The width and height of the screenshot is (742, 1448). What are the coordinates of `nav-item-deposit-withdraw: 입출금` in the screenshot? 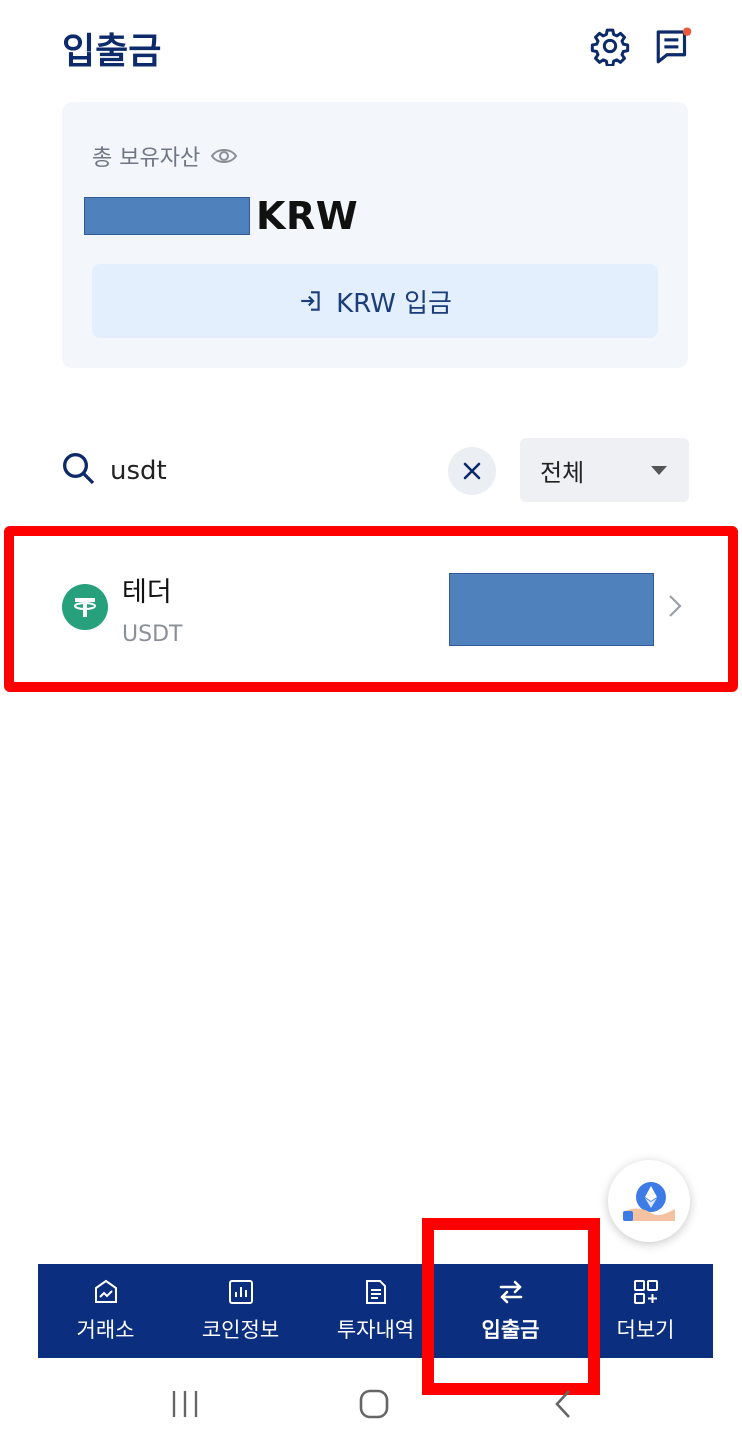 It's located at (510, 1311).